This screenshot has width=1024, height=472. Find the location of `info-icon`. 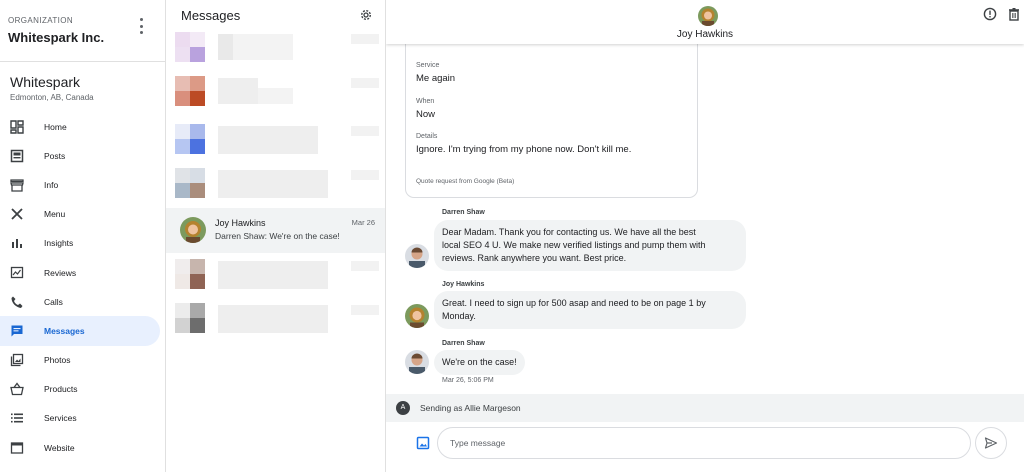

info-icon is located at coordinates (990, 14).